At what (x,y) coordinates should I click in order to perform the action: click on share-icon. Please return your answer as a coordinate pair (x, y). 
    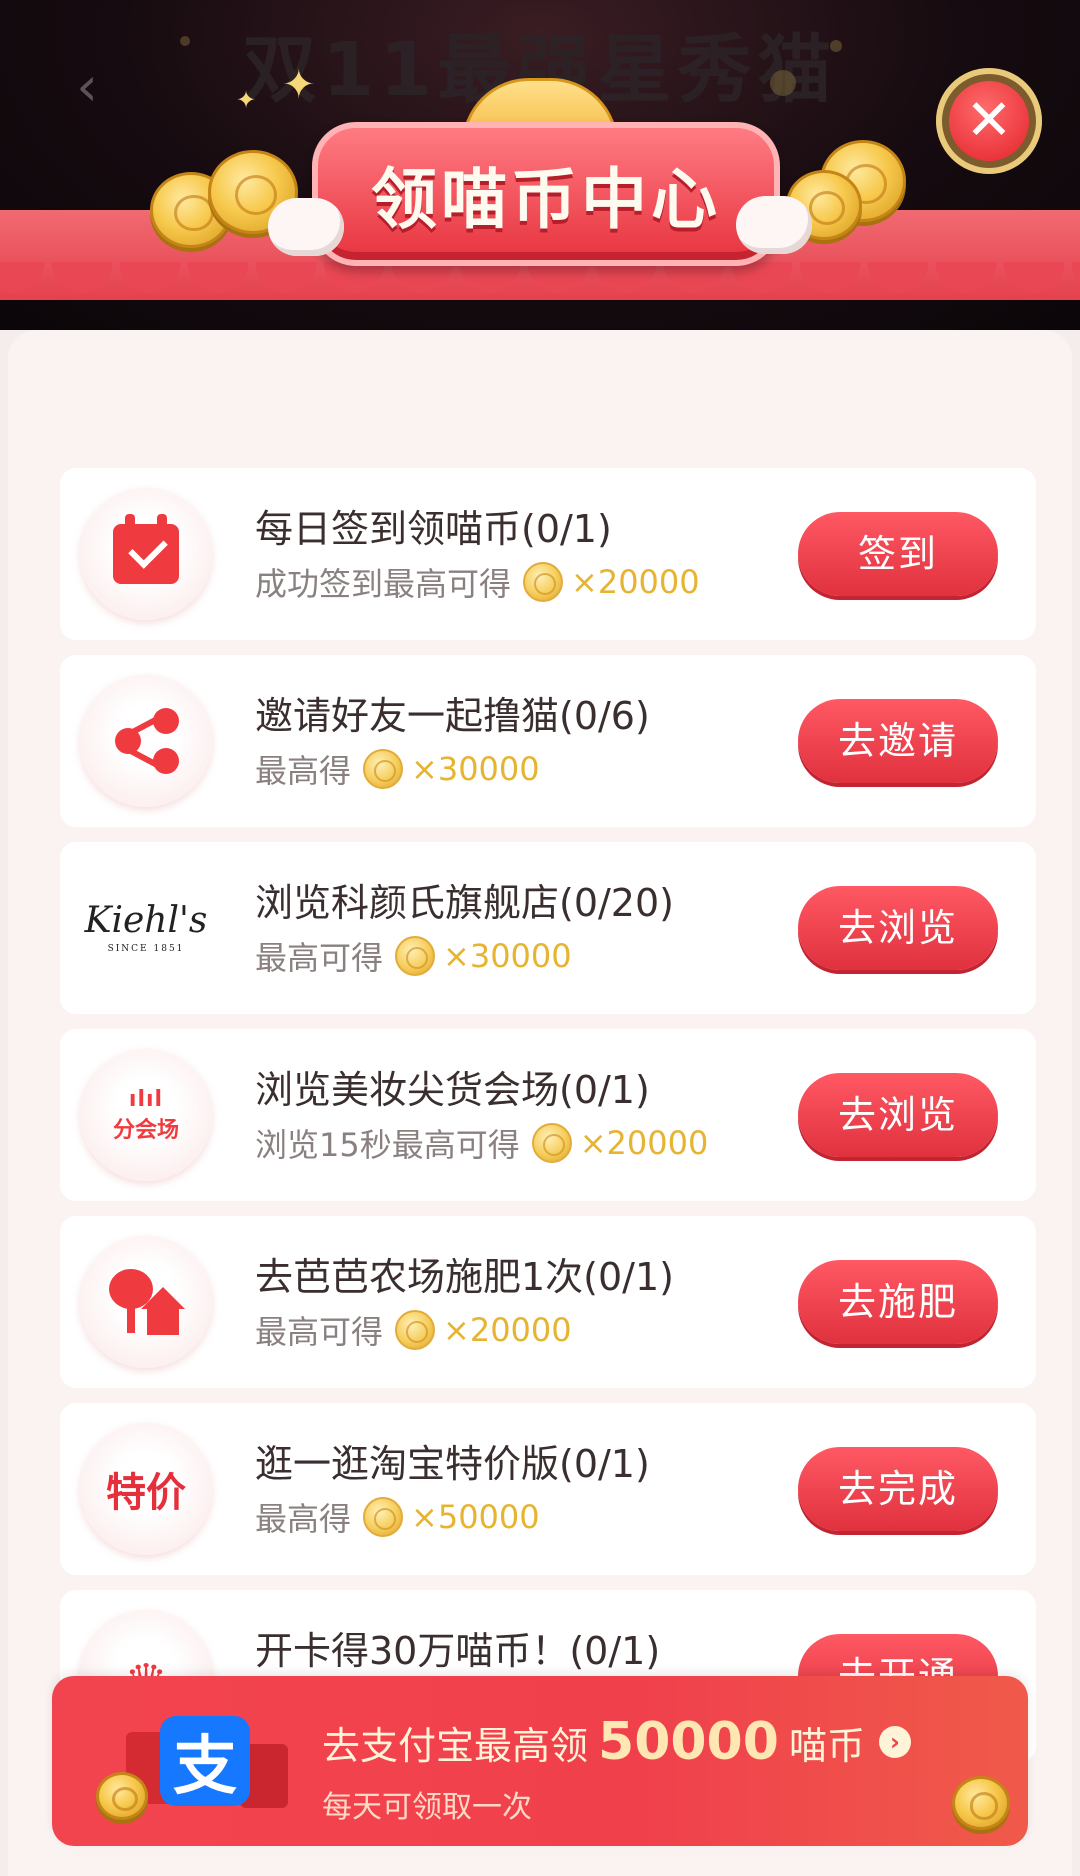
    Looking at the image, I should click on (146, 741).